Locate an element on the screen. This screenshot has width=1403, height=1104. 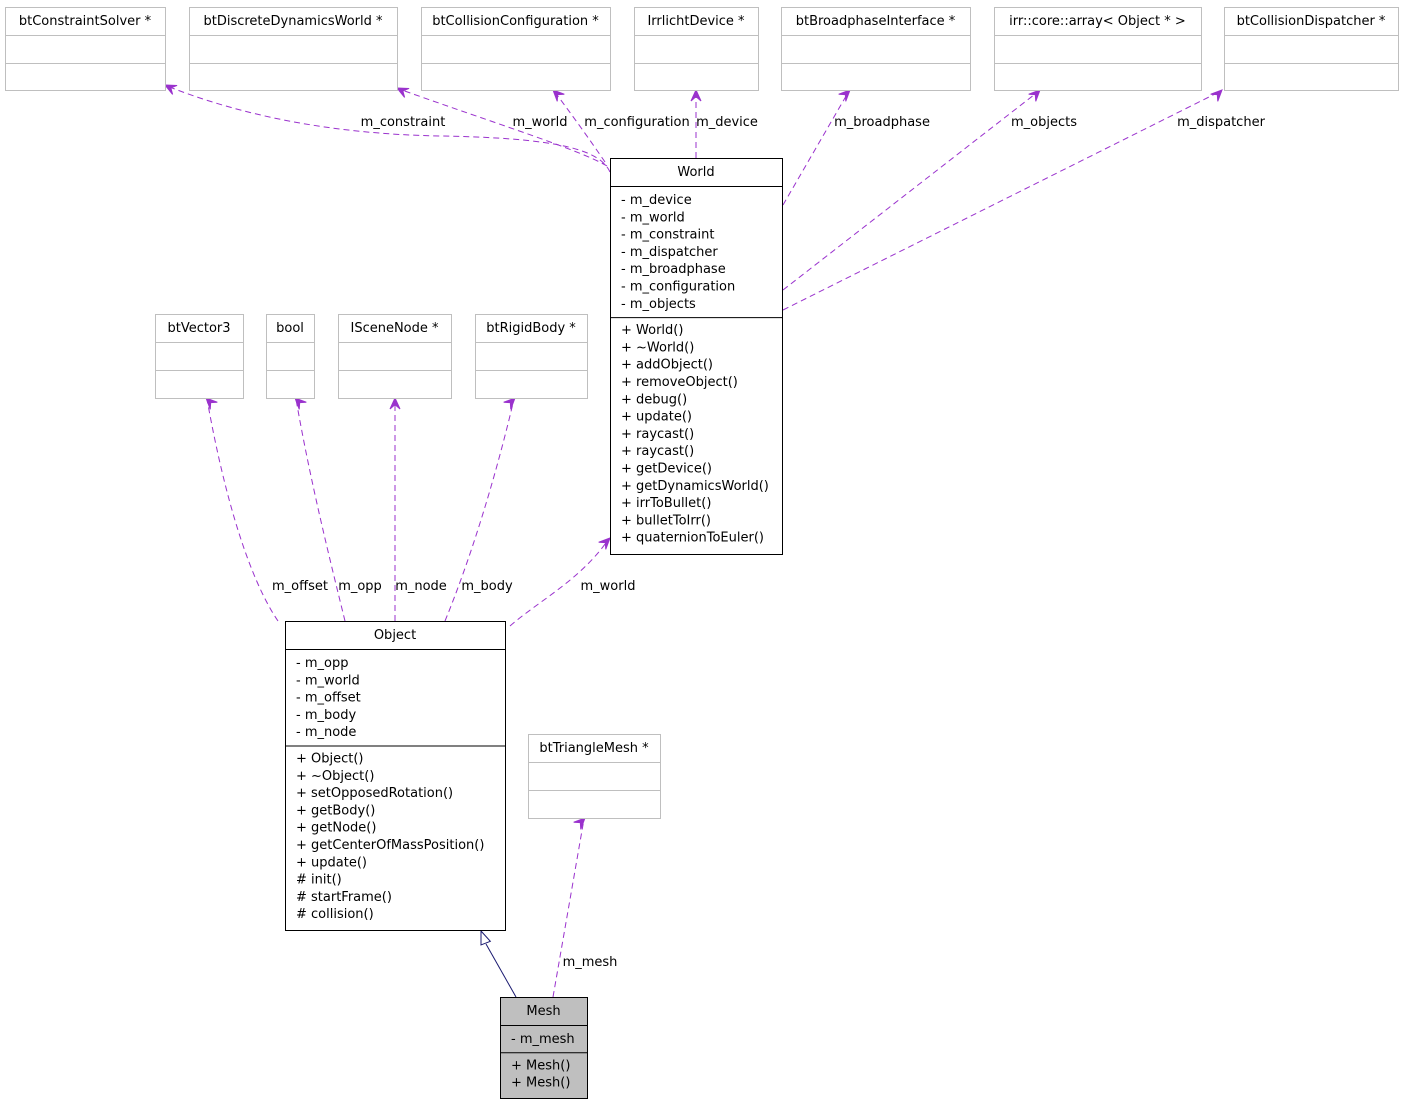
edge-label: m_objects is located at coordinates (1044, 122).